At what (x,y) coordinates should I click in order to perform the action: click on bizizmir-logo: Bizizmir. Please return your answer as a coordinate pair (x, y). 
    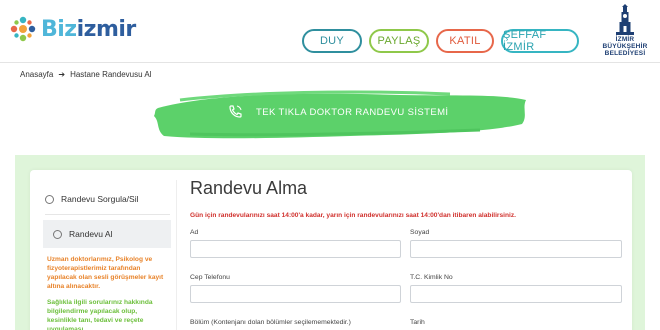
    Looking at the image, I should click on (72, 29).